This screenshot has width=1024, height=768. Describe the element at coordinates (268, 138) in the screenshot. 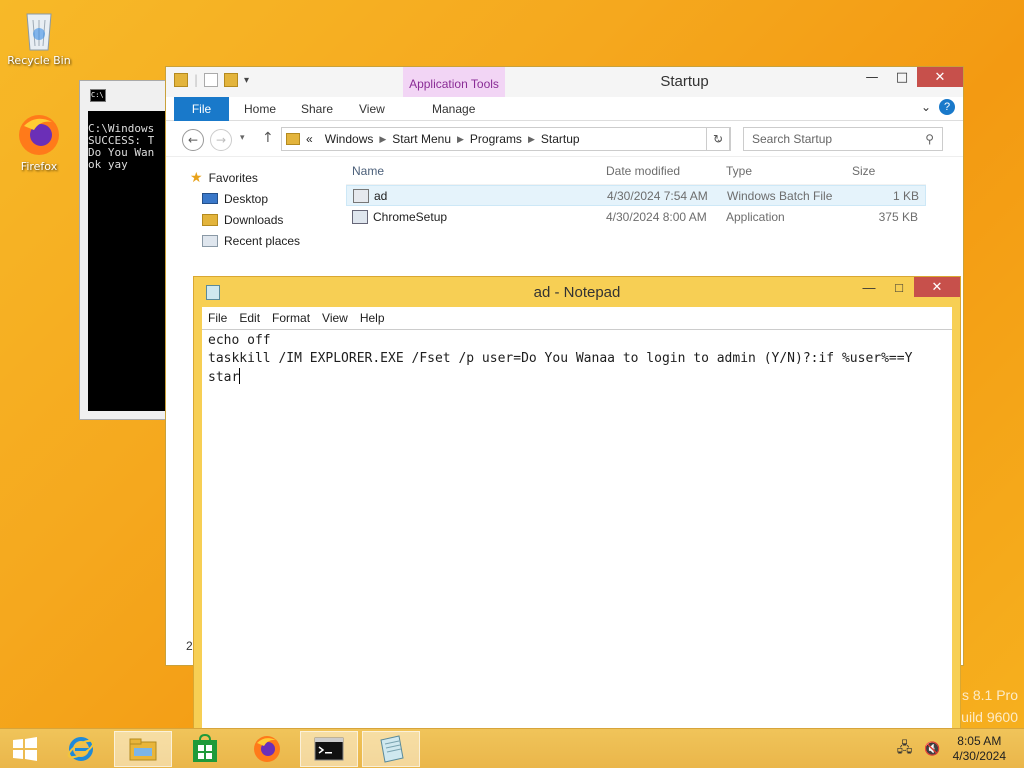

I see `up-button: ↑` at that location.